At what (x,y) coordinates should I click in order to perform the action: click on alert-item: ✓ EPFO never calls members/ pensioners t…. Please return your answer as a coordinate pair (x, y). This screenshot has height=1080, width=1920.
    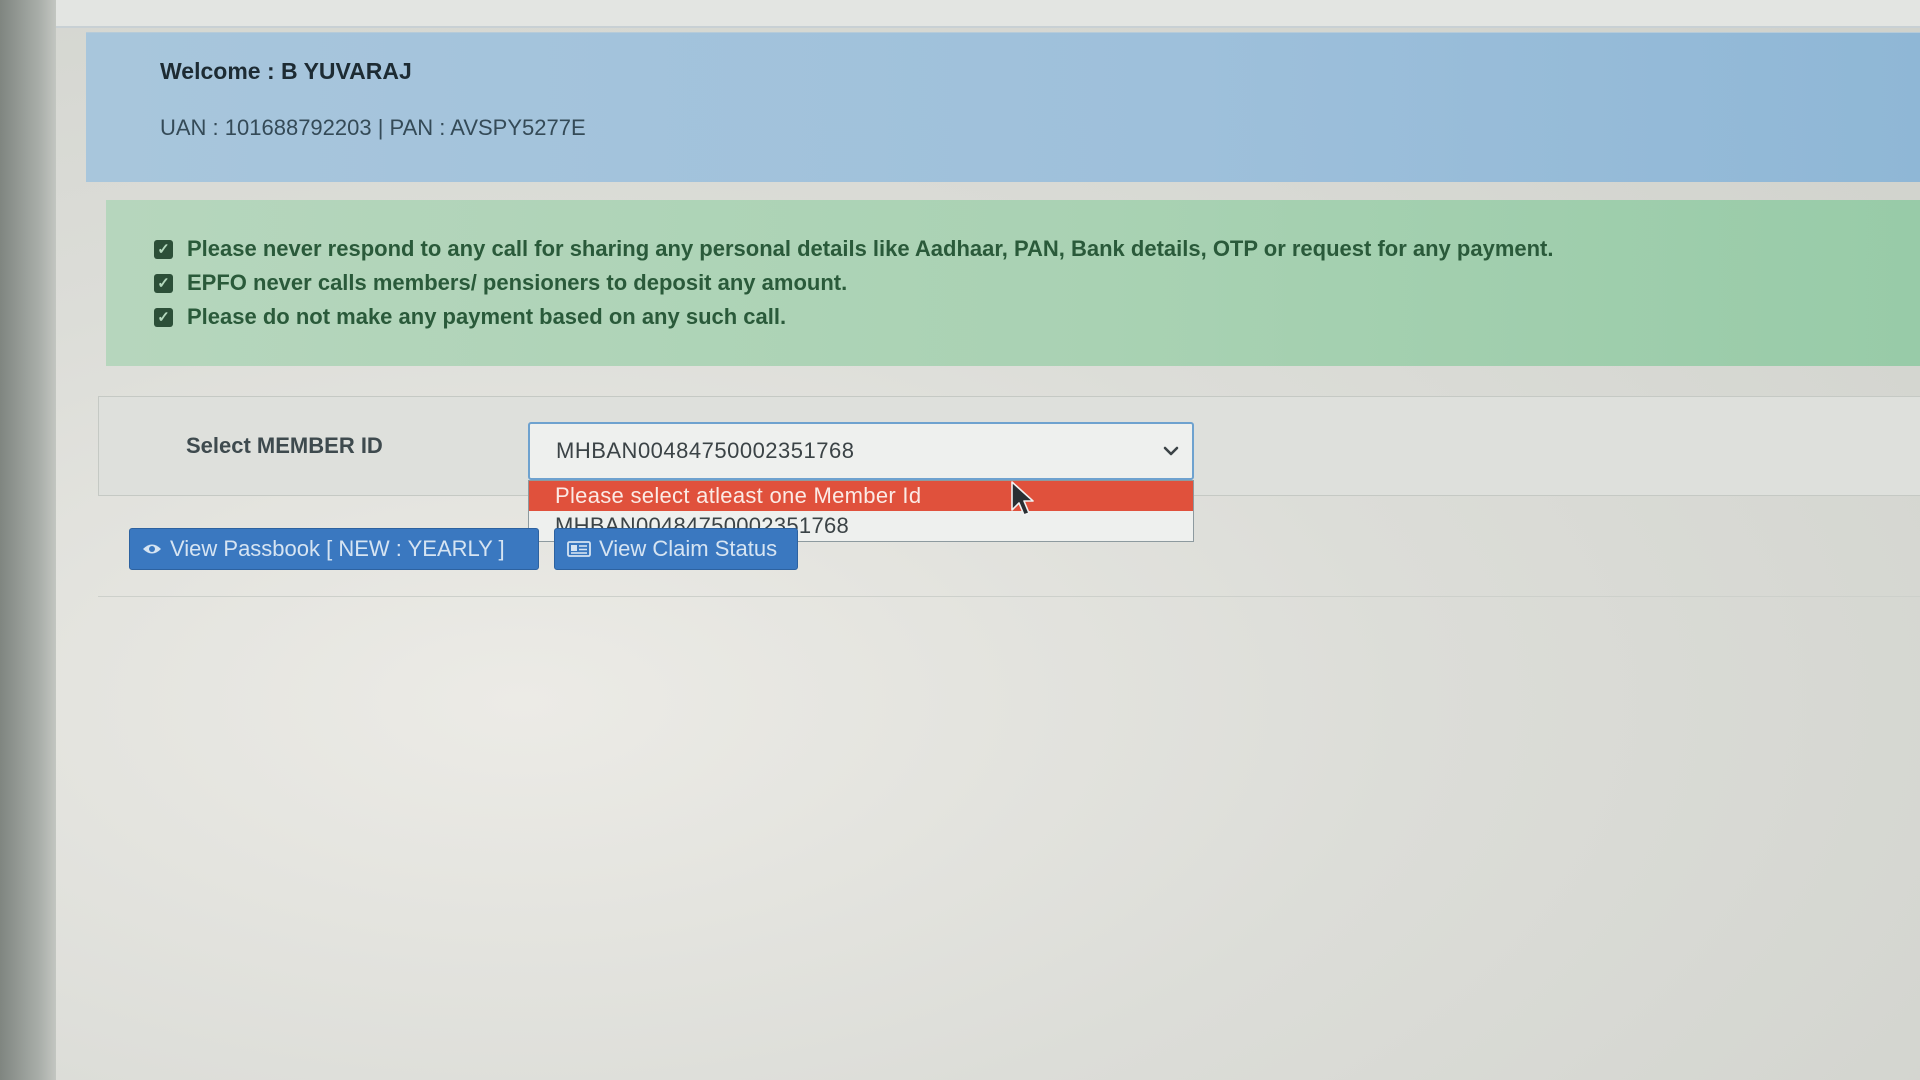
    Looking at the image, I should click on (854, 283).